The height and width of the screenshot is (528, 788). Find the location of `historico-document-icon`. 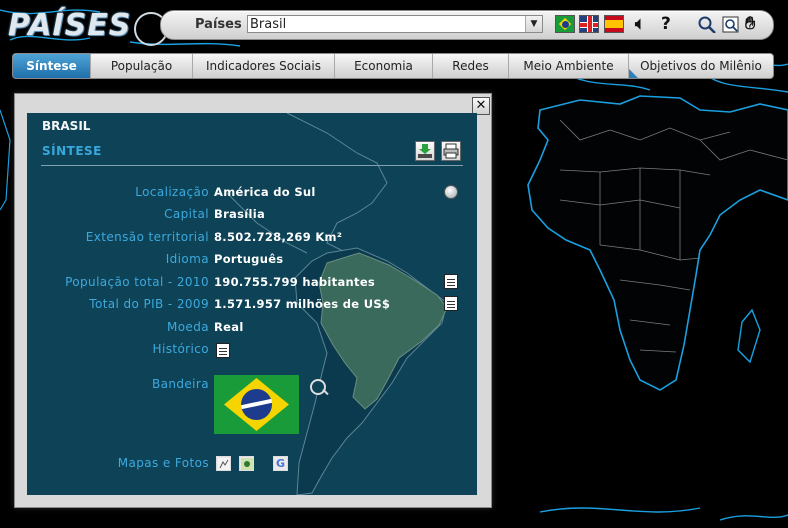

historico-document-icon is located at coordinates (223, 350).